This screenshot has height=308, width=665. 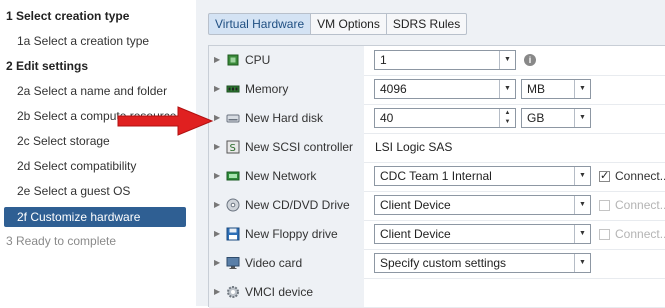 I want to click on cd-dvd-value: Client Device, so click(x=415, y=205).